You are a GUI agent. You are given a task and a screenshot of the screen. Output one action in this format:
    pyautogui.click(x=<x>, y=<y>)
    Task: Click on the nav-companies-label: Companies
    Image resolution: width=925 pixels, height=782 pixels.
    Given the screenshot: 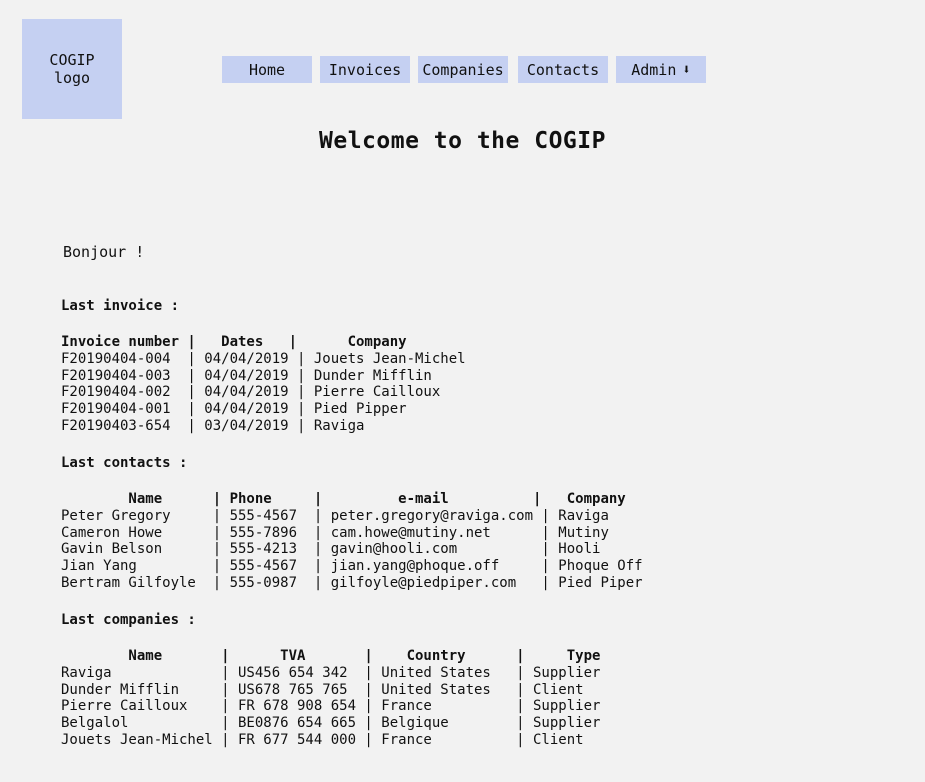 What is the action you would take?
    pyautogui.click(x=463, y=69)
    